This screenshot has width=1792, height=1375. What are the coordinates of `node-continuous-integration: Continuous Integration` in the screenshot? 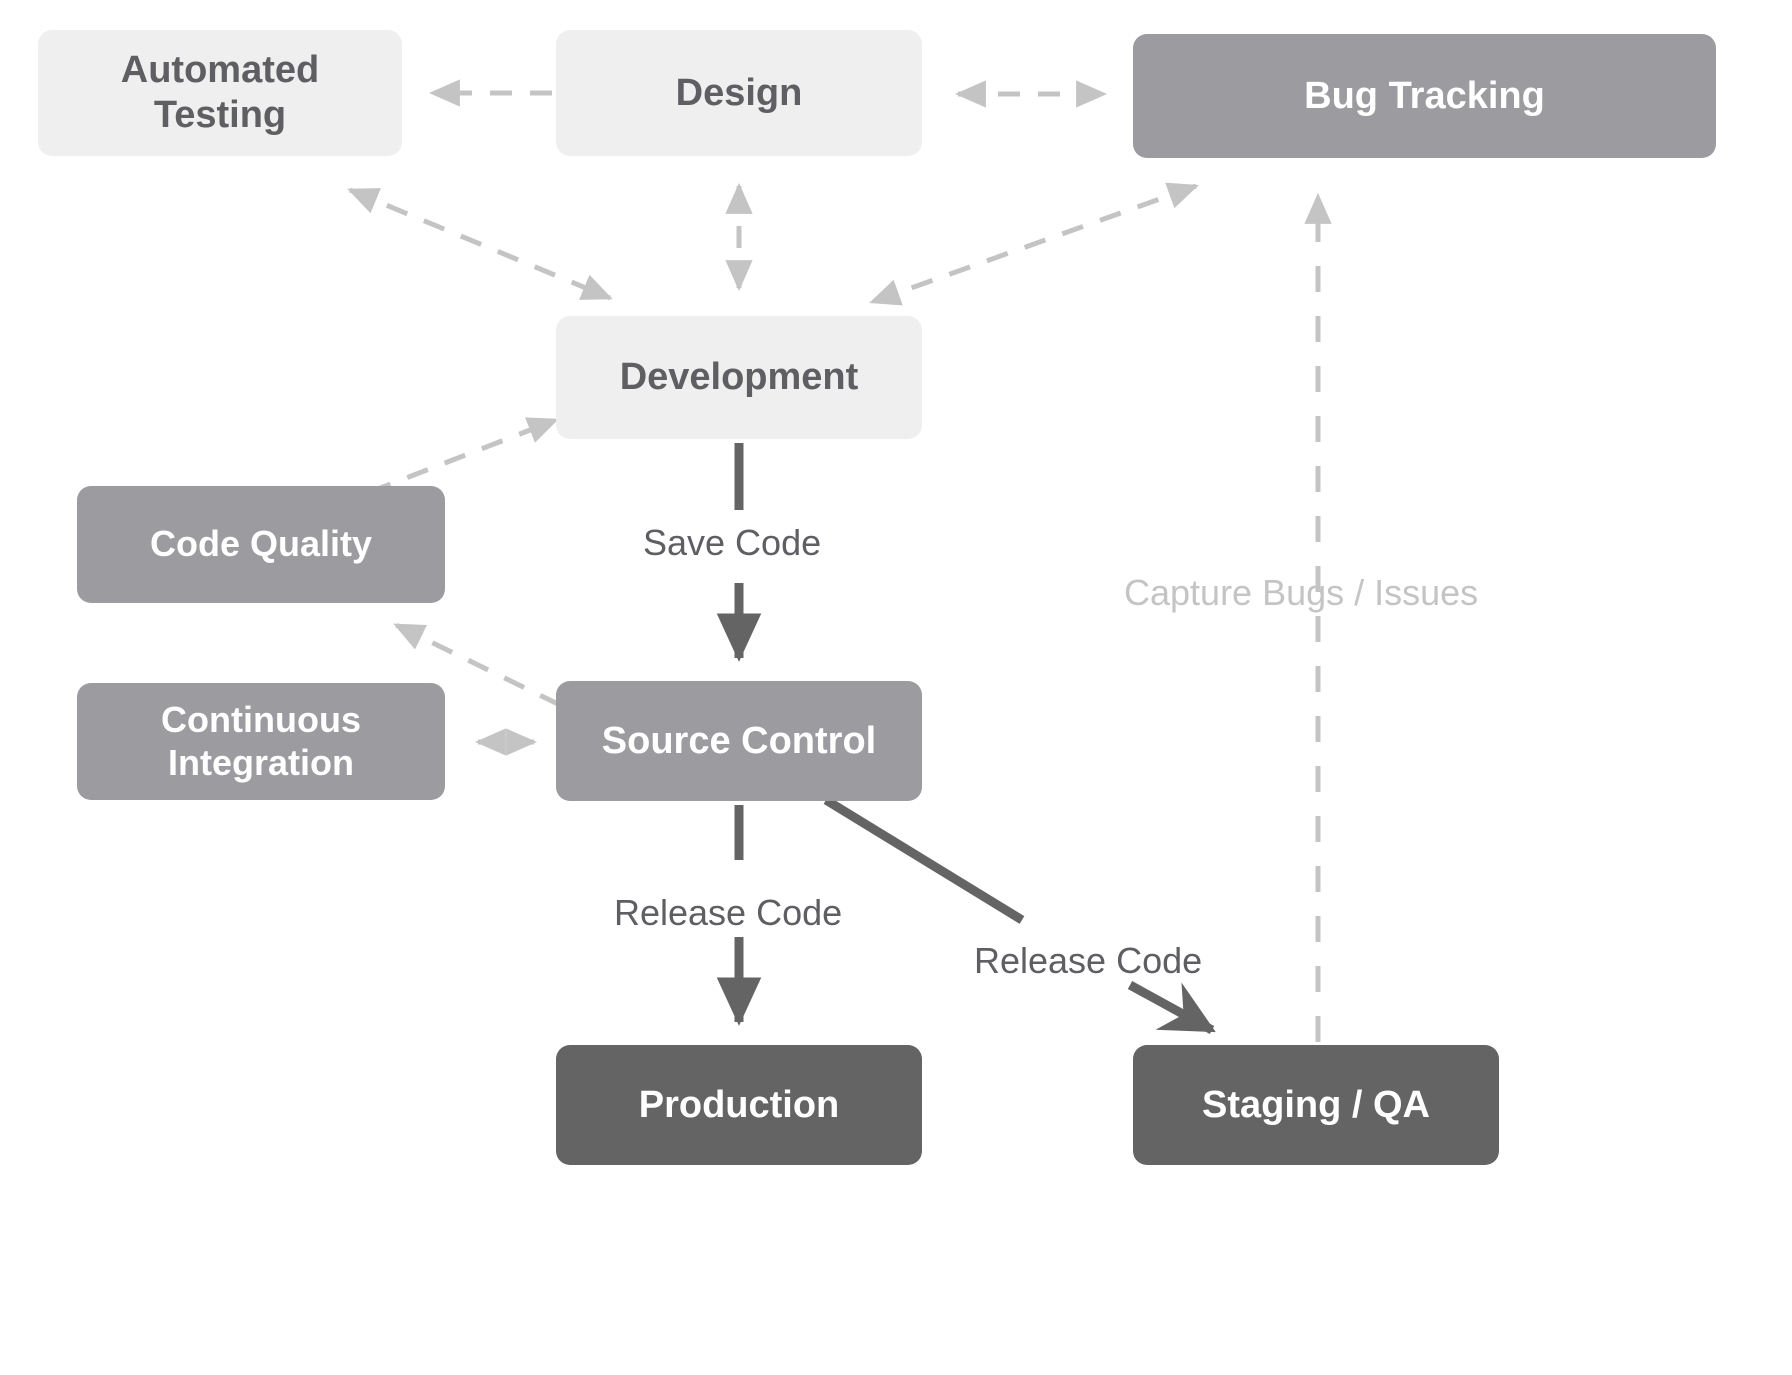 It's located at (261, 741).